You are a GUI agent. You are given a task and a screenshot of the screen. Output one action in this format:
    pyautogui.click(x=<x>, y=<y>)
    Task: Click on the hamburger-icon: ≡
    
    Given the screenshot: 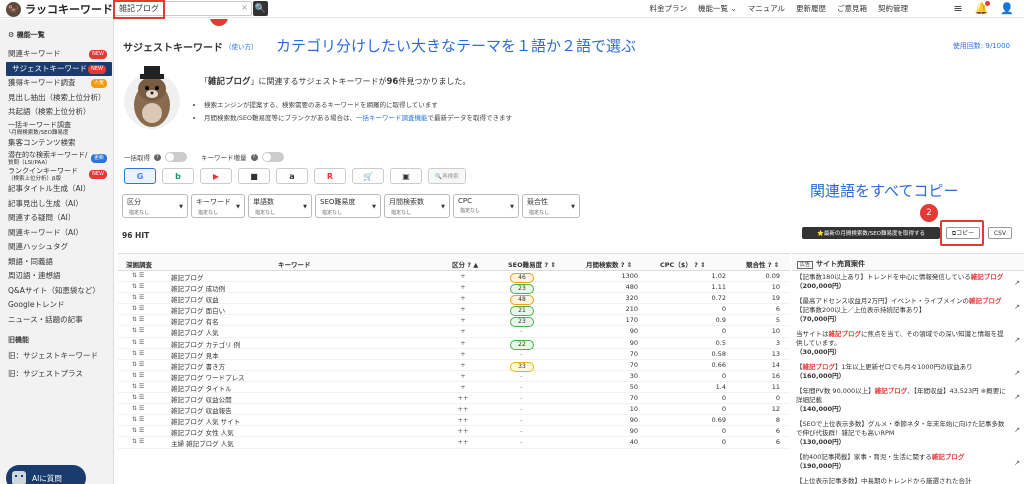 What is the action you would take?
    pyautogui.click(x=957, y=8)
    